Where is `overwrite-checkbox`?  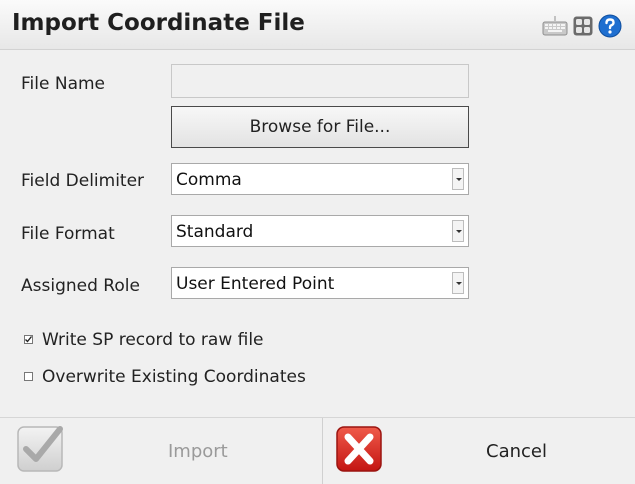
overwrite-checkbox is located at coordinates (28, 376).